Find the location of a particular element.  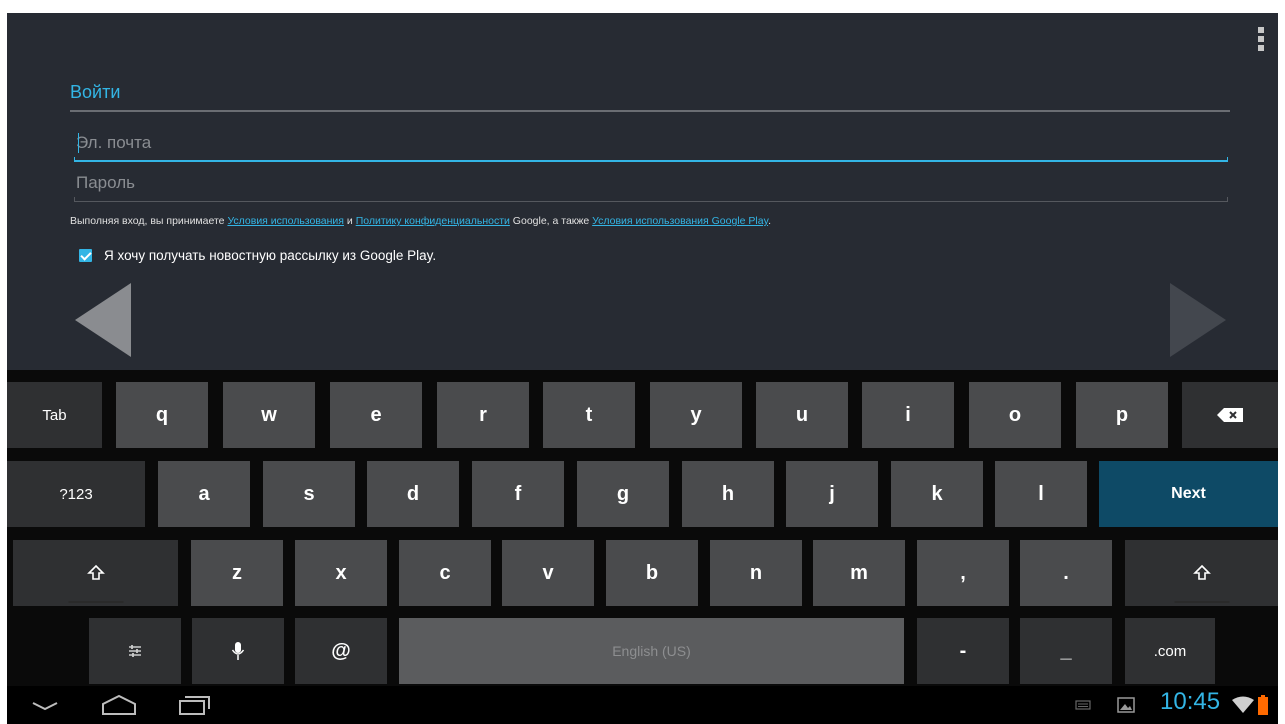

key-hyphen: - is located at coordinates (963, 651).